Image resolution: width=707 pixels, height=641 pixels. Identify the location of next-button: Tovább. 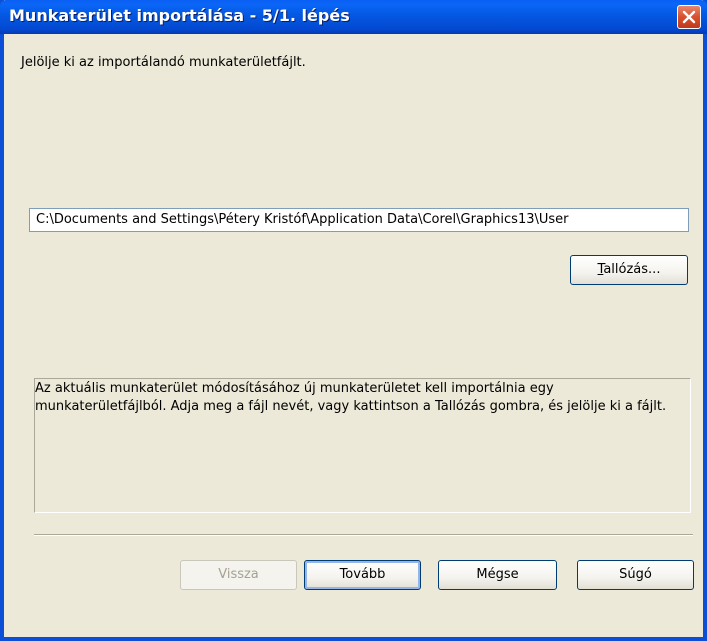
(362, 575).